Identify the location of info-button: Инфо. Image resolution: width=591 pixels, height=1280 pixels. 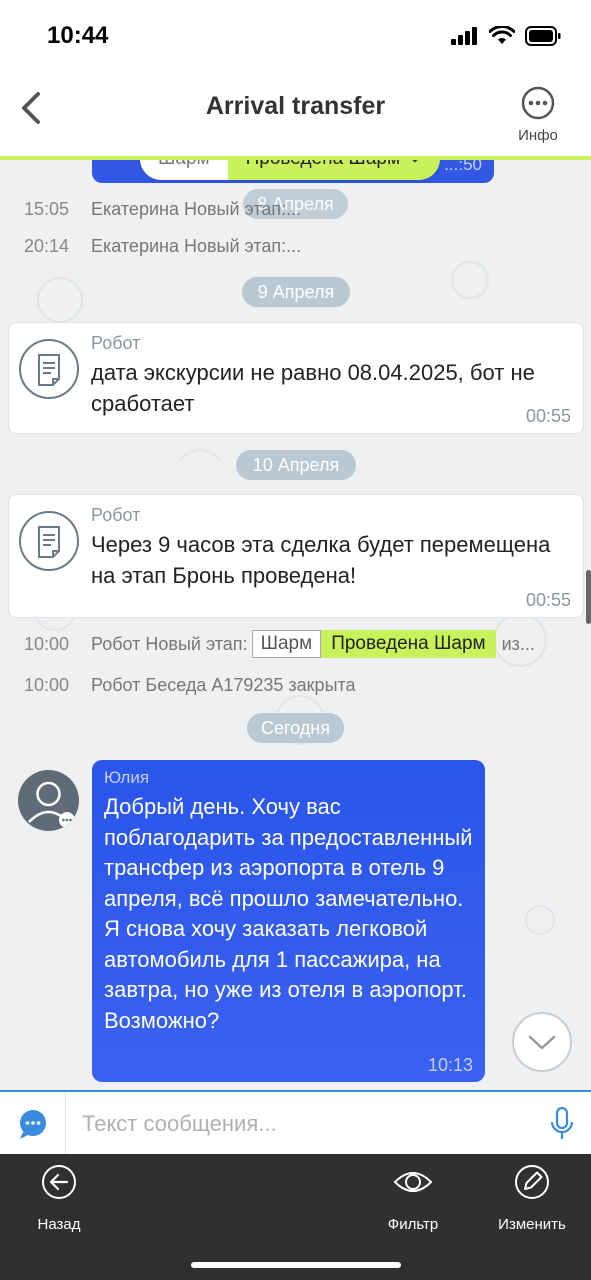
(538, 115).